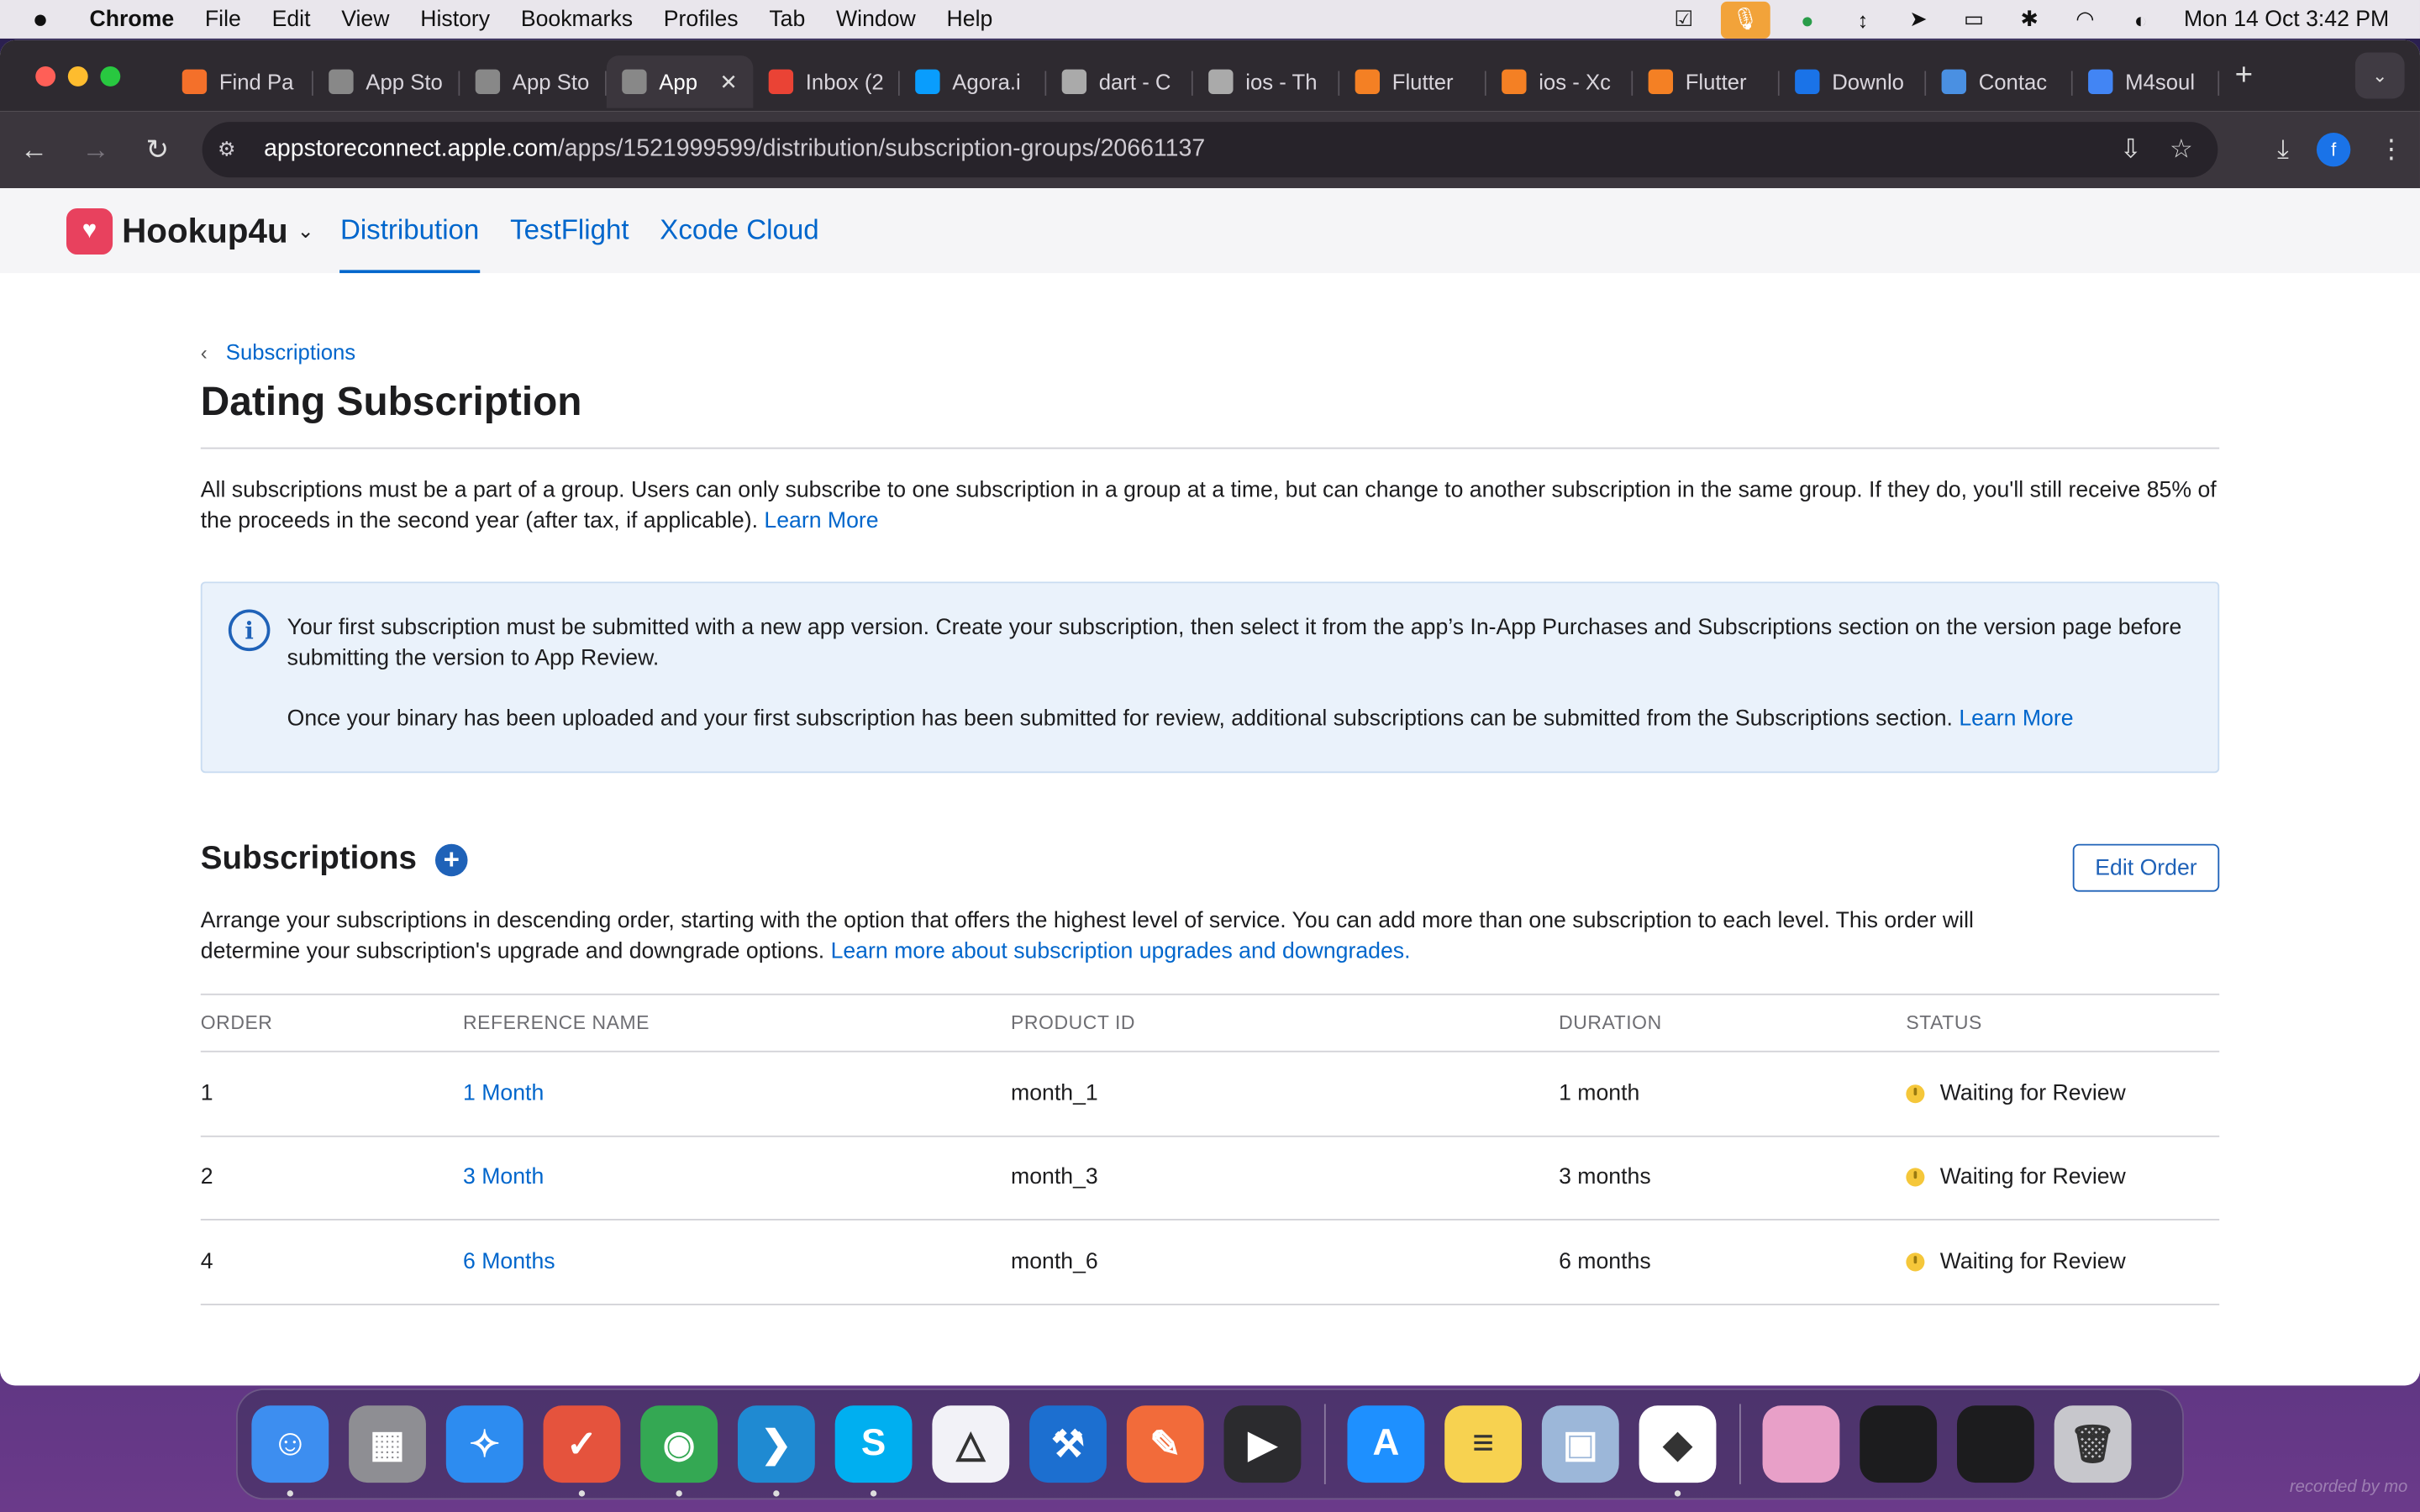 The image size is (2420, 1512). I want to click on trash-icon: 🗑, so click(2093, 1444).